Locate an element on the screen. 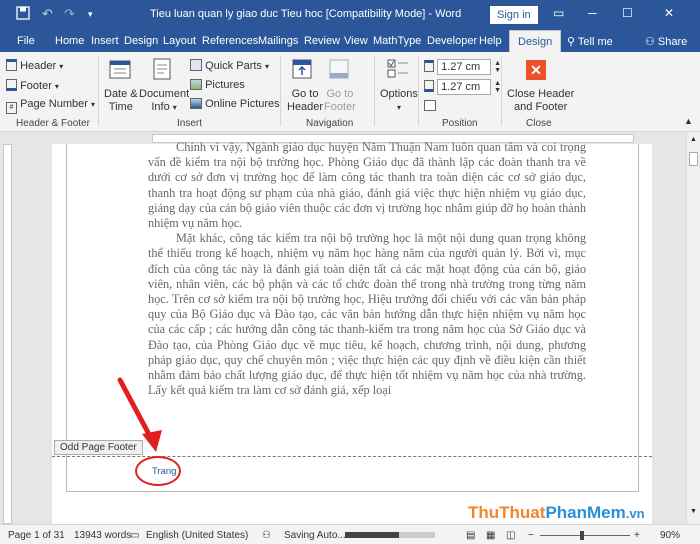 This screenshot has width=700, height=544. tab-layout: Layout is located at coordinates (179, 41).